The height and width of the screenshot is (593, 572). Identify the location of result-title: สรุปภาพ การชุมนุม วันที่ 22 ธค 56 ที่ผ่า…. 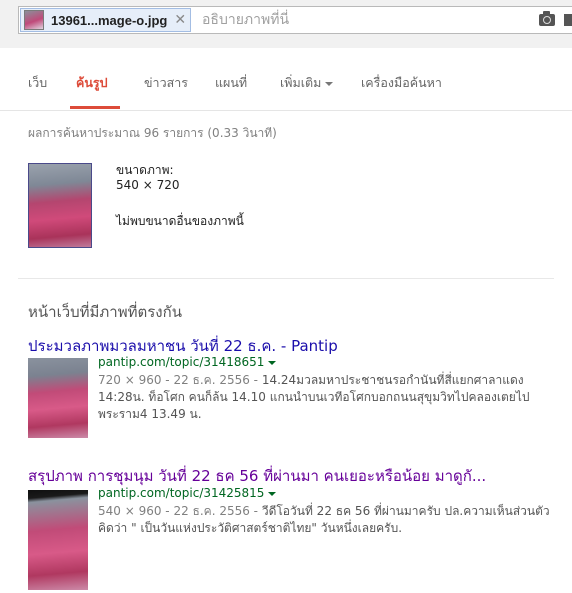
(298, 476).